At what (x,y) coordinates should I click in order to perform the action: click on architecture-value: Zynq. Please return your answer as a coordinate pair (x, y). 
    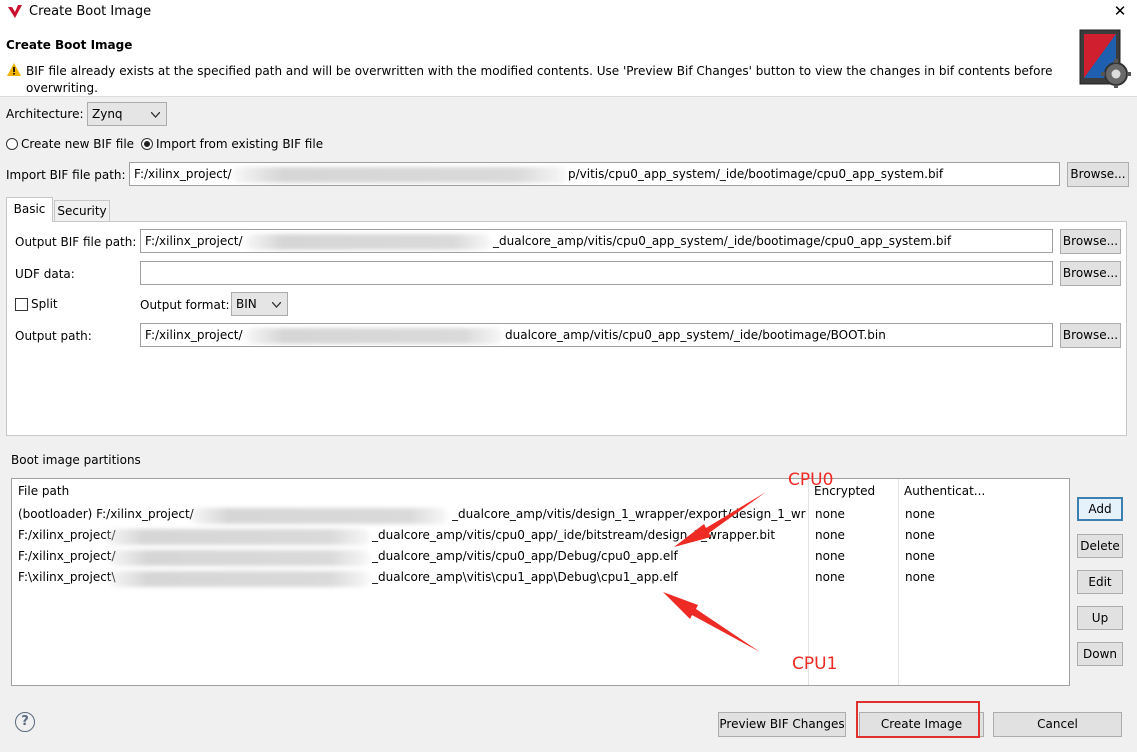
    Looking at the image, I should click on (107, 114).